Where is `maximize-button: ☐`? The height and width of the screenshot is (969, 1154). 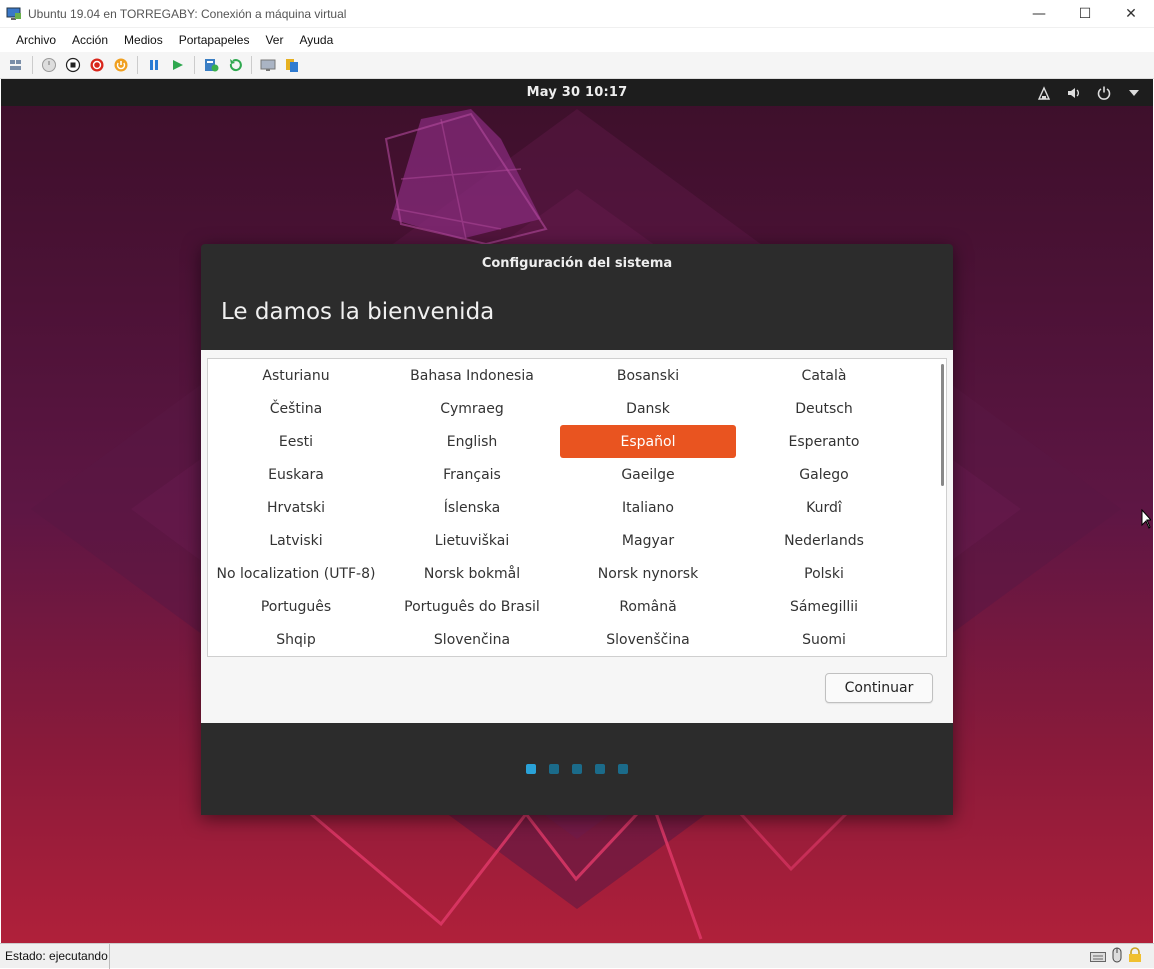
maximize-button: ☐ is located at coordinates (1085, 14).